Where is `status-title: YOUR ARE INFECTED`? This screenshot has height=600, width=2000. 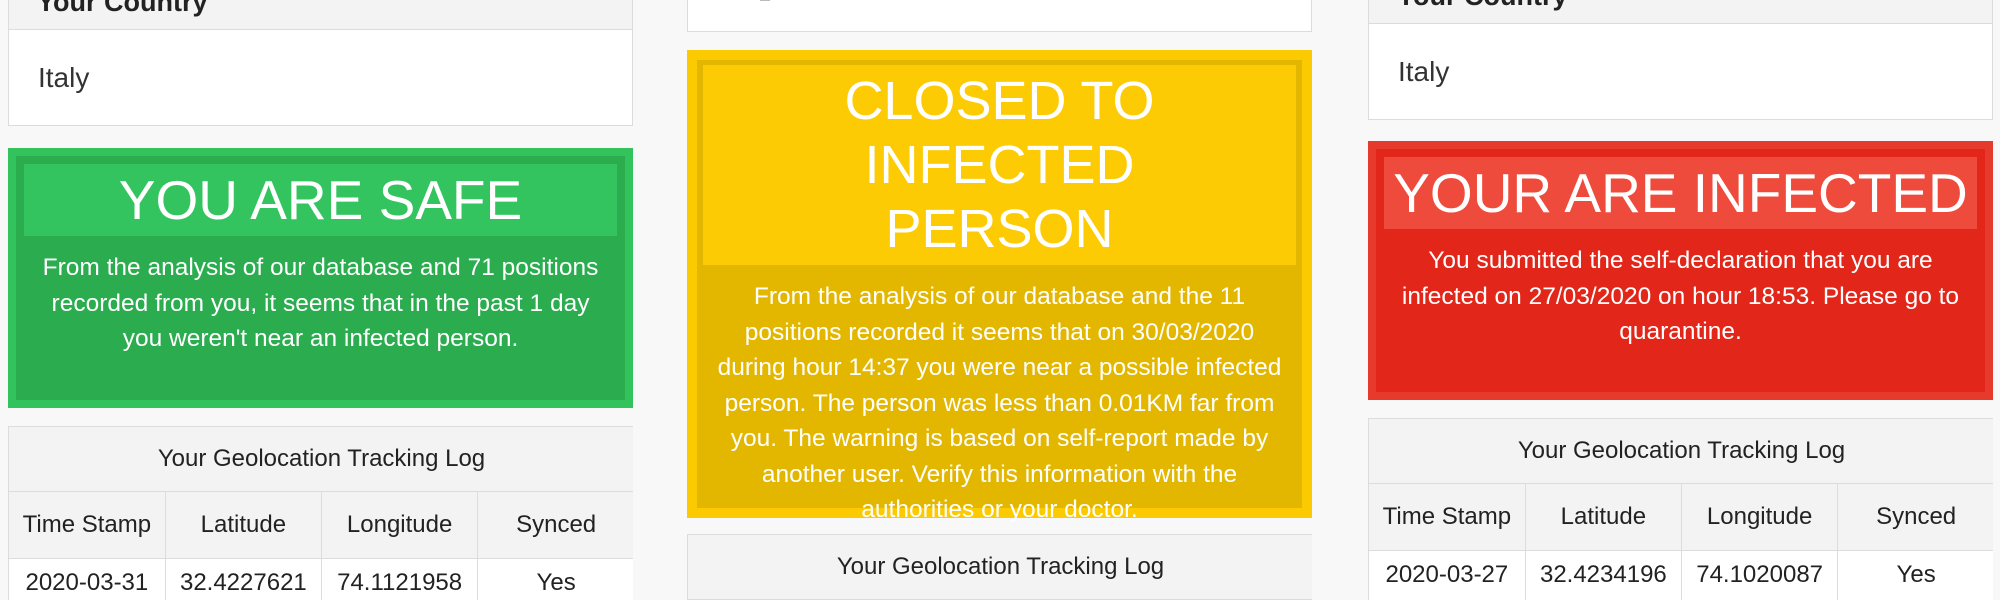
status-title: YOUR ARE INFECTED is located at coordinates (1680, 193).